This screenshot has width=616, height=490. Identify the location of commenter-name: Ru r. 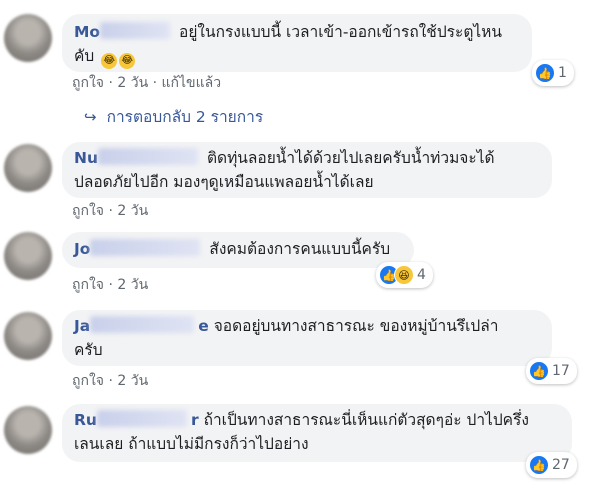
(136, 419).